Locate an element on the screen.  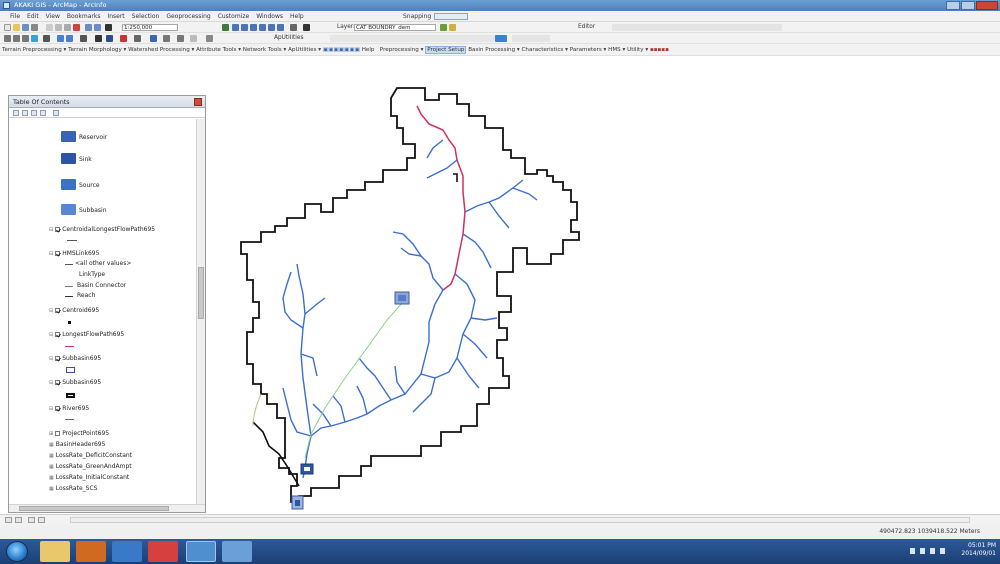
model-builder-icon is located at coordinates (280, 27).